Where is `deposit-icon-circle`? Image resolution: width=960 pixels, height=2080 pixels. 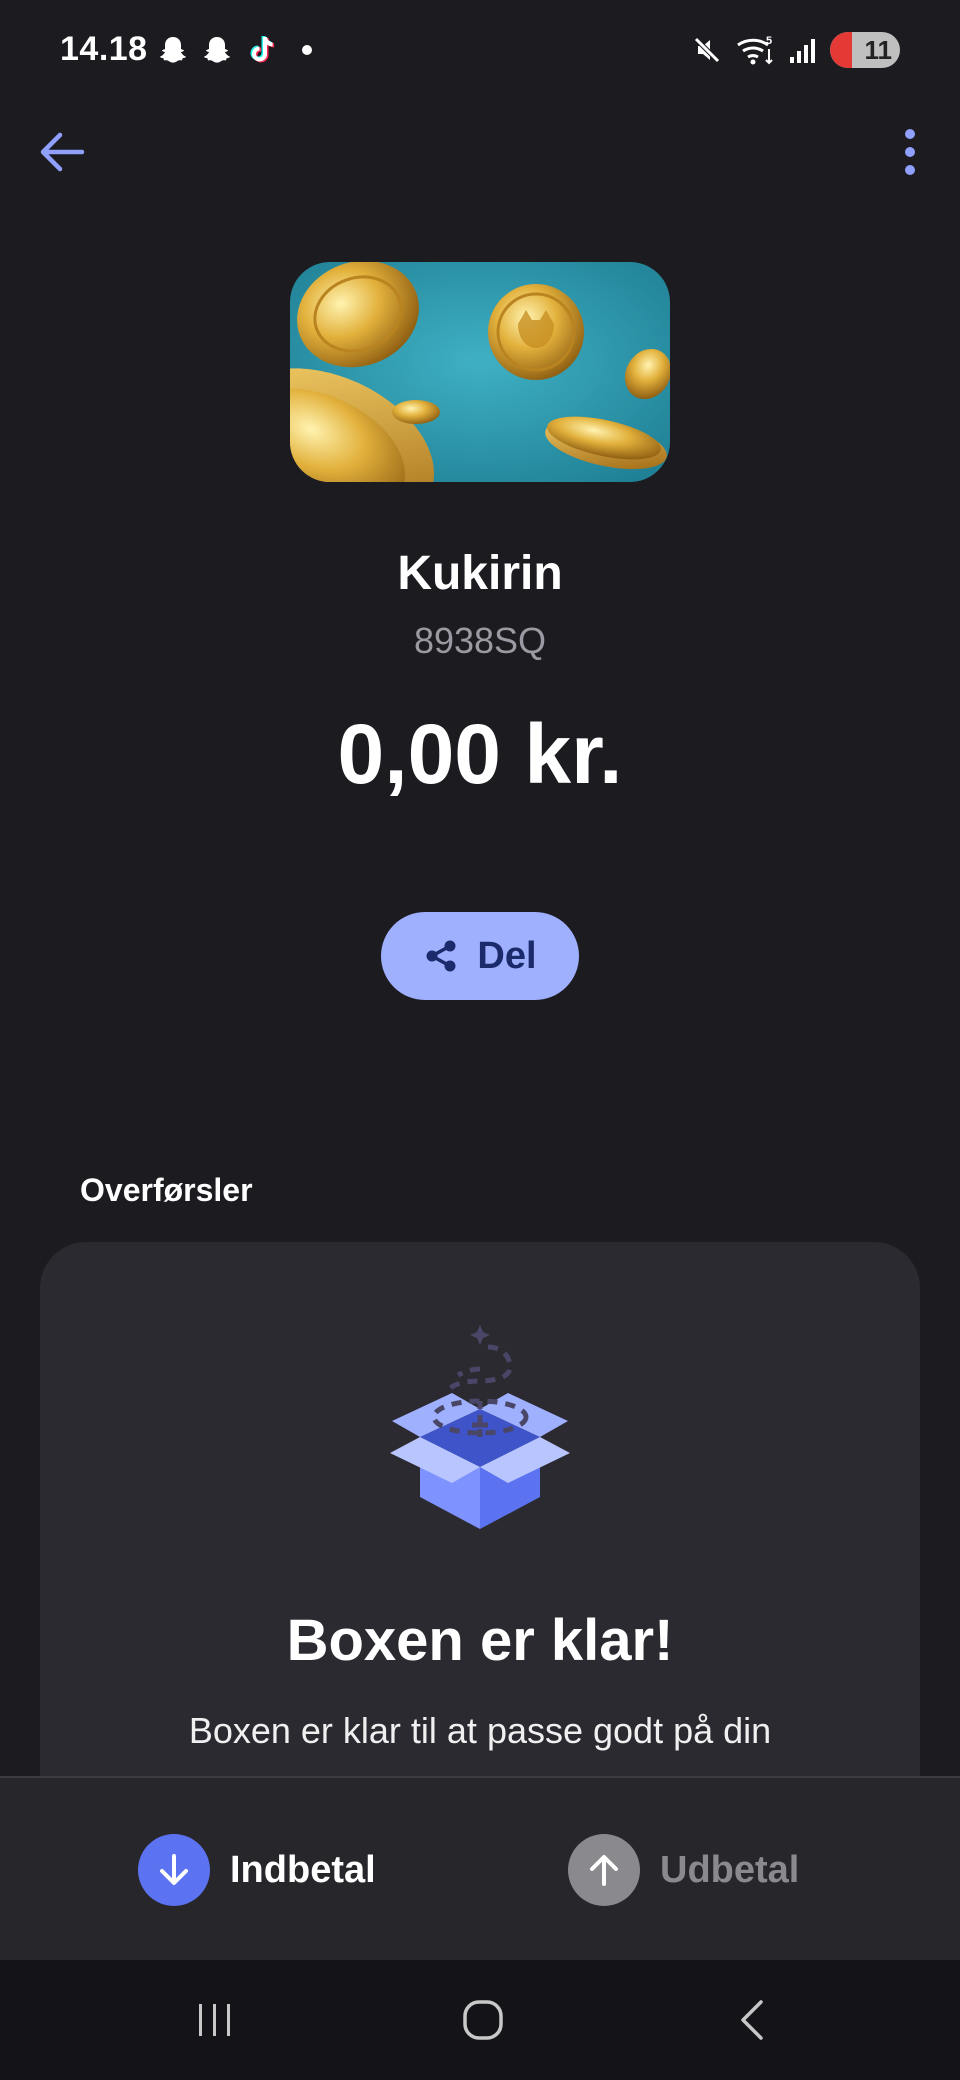
deposit-icon-circle is located at coordinates (174, 1870).